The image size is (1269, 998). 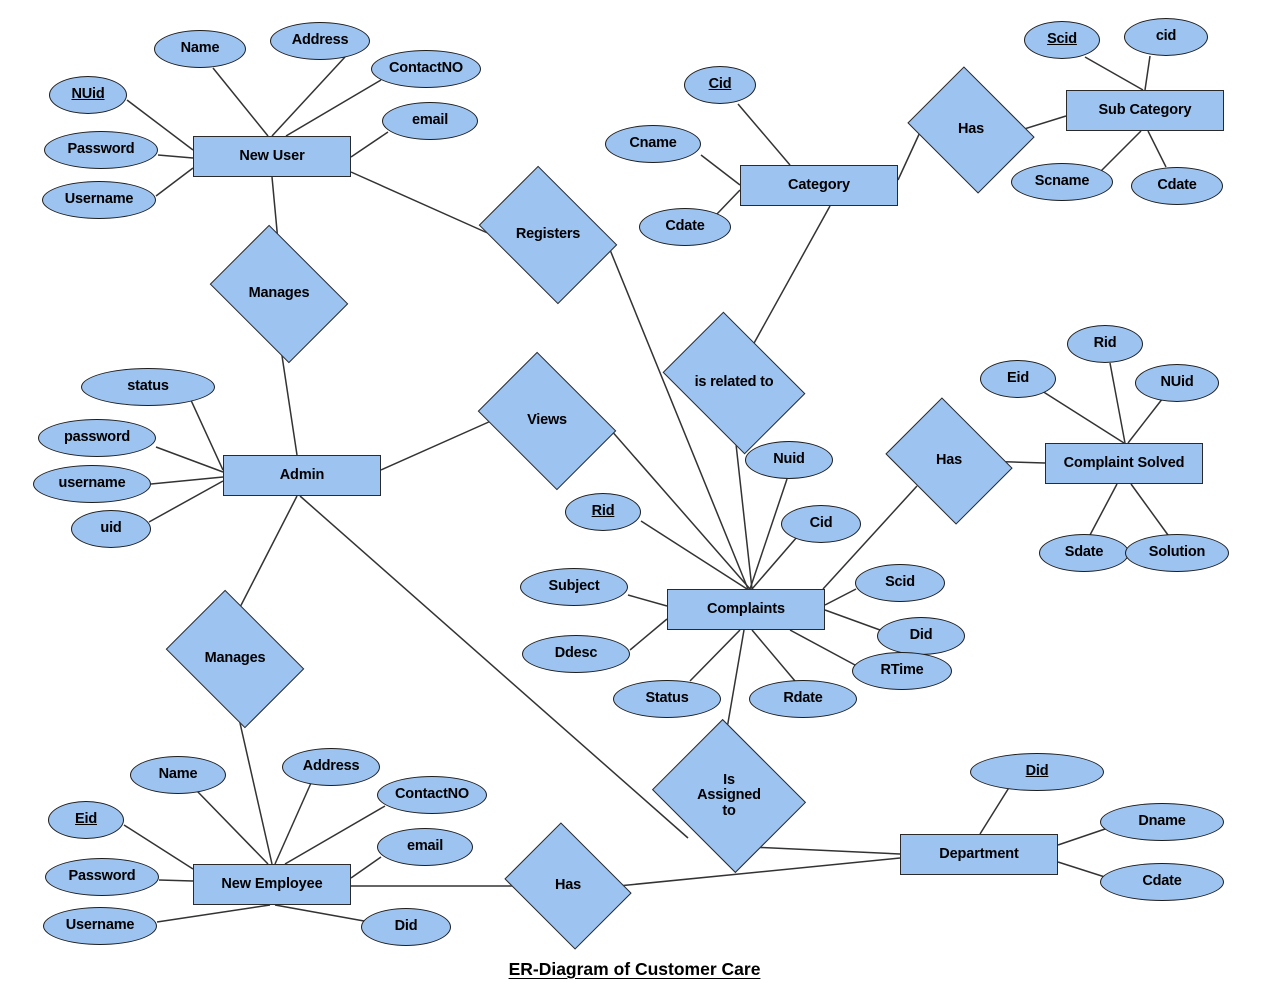 I want to click on edge-category-is_related_to, so click(x=791, y=275).